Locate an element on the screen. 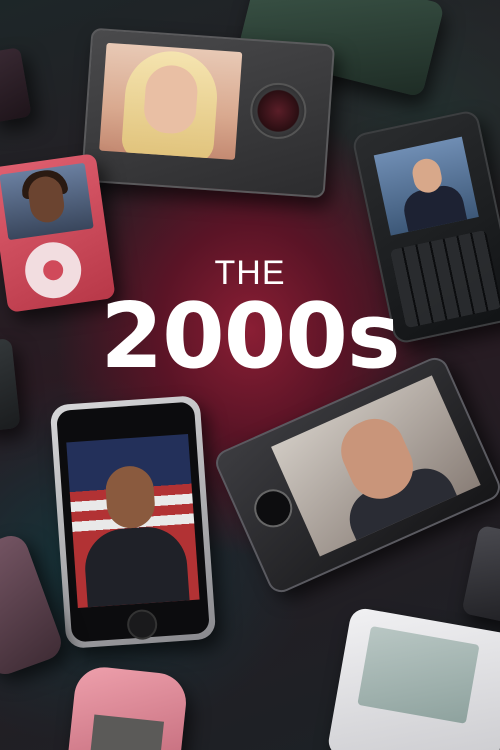 This screenshot has width=500, height=750. zune-player is located at coordinates (208, 113).